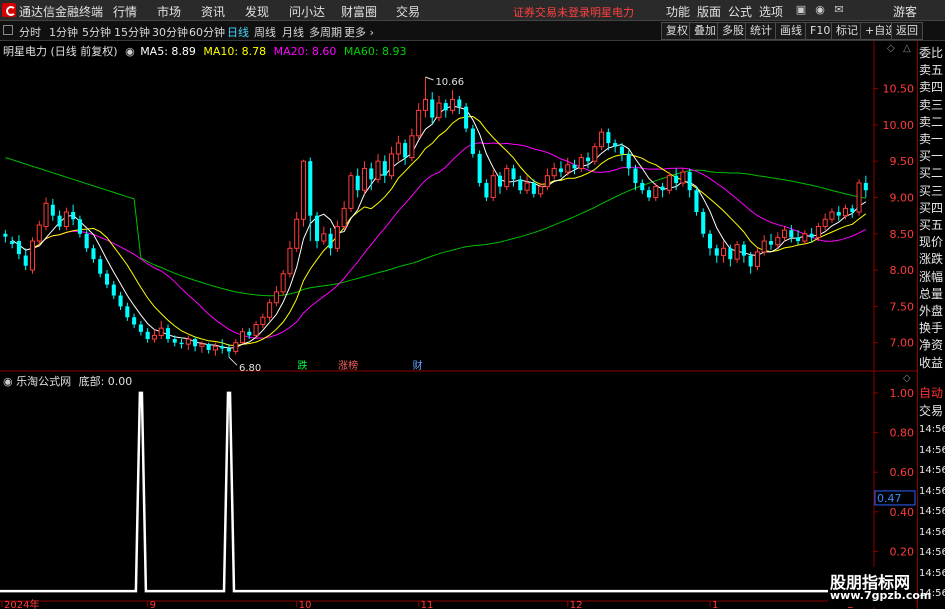 This screenshot has height=609, width=945. What do you see at coordinates (801, 10) in the screenshot?
I see `skin-icon: ▣` at bounding box center [801, 10].